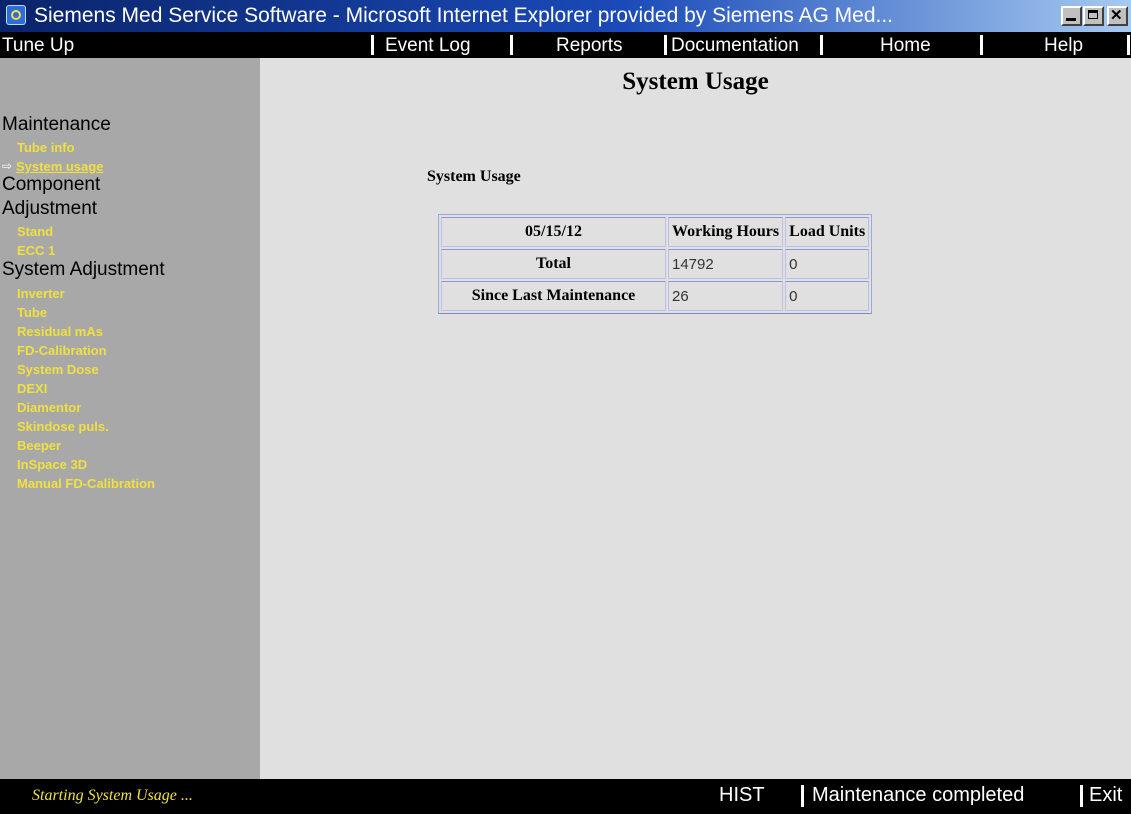  Describe the element at coordinates (51, 184) in the screenshot. I see `sidebar-heading-component: Component` at that location.